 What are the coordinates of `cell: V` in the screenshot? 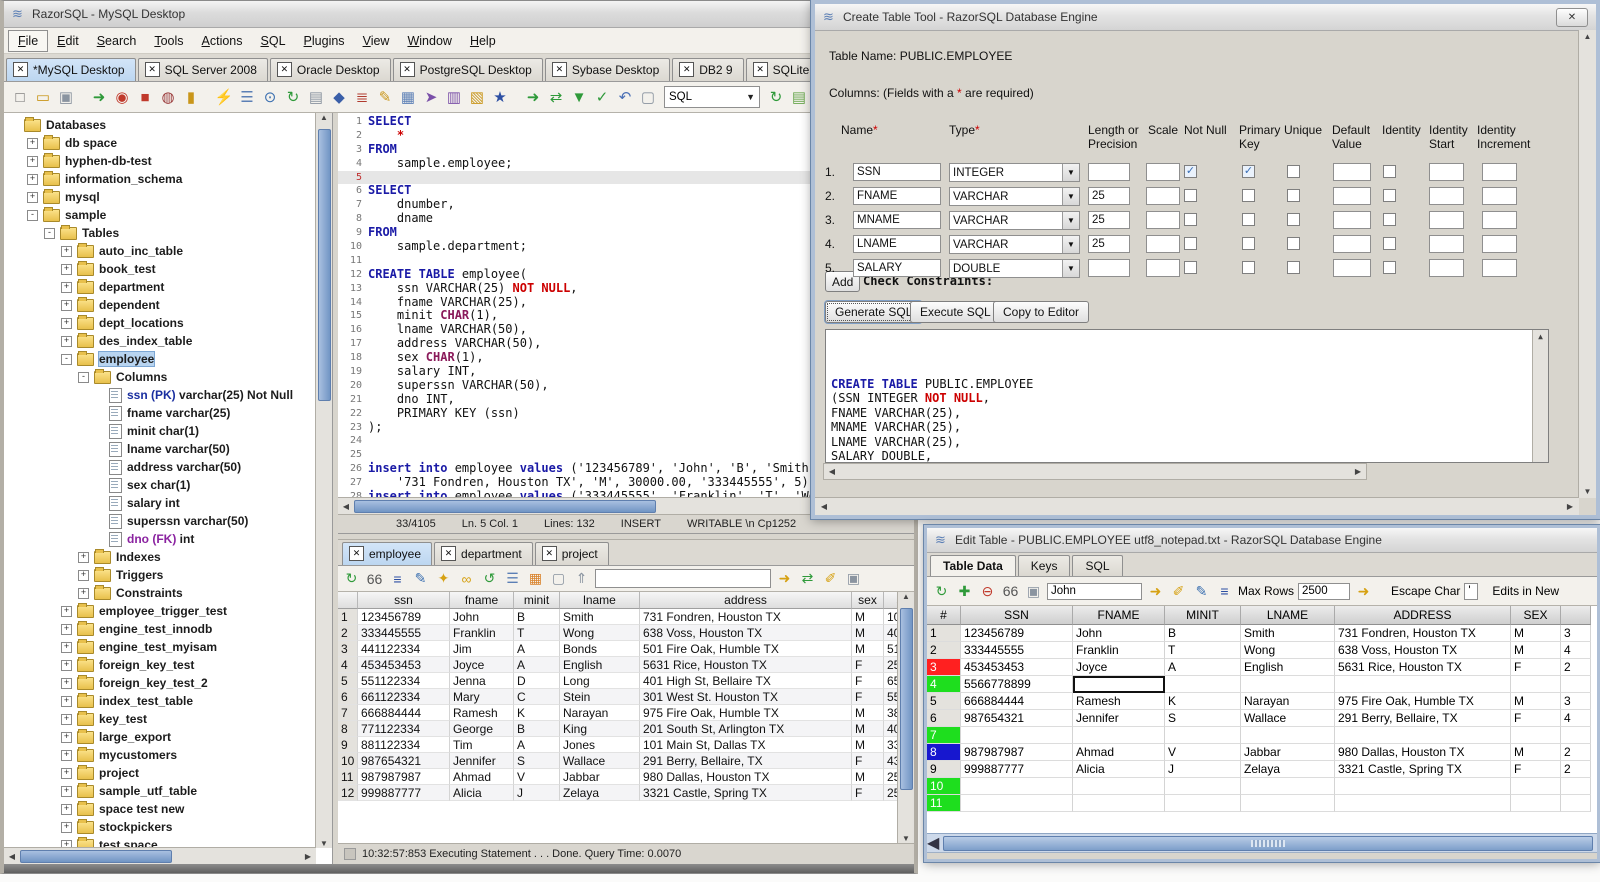 It's located at (537, 777).